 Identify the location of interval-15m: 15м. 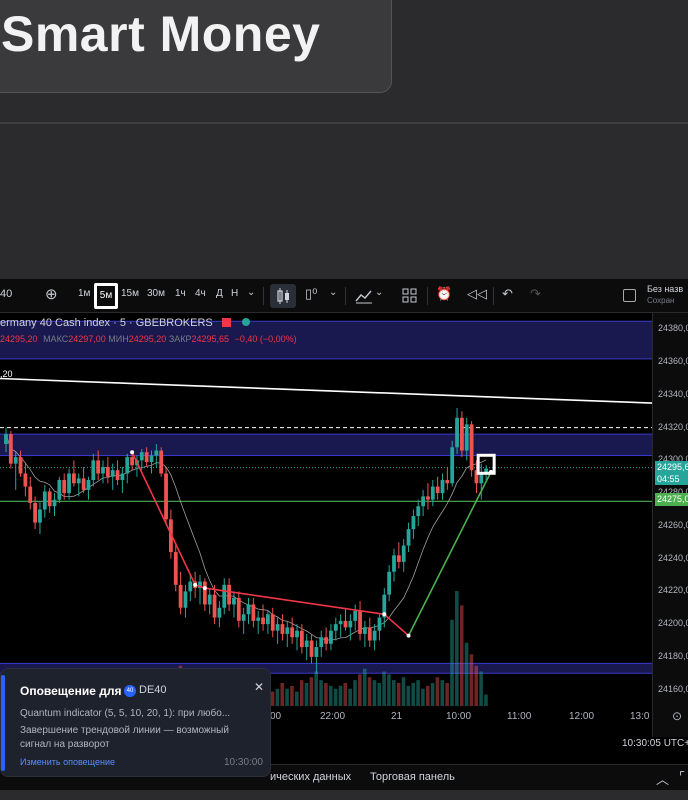
(130, 293).